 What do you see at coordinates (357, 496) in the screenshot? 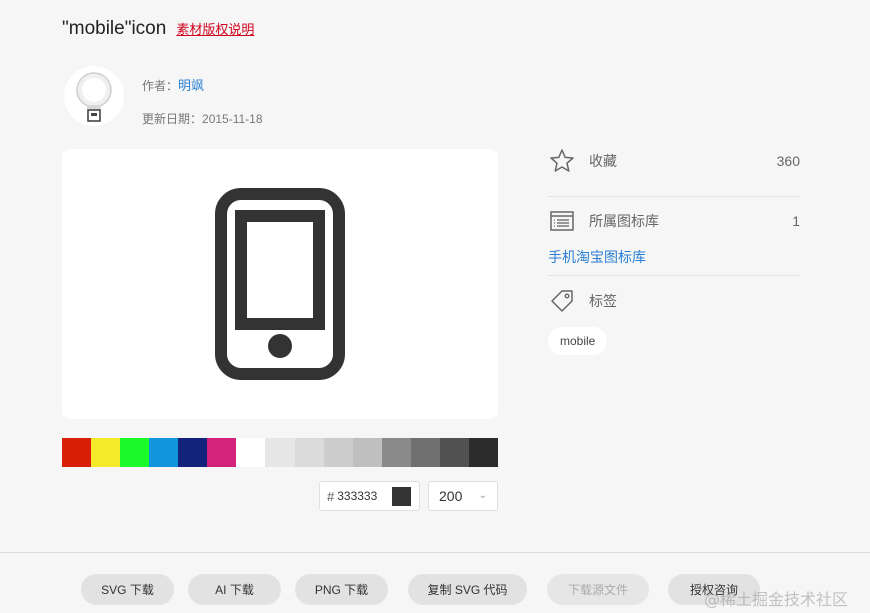
I see `color-hex-value: 333333` at bounding box center [357, 496].